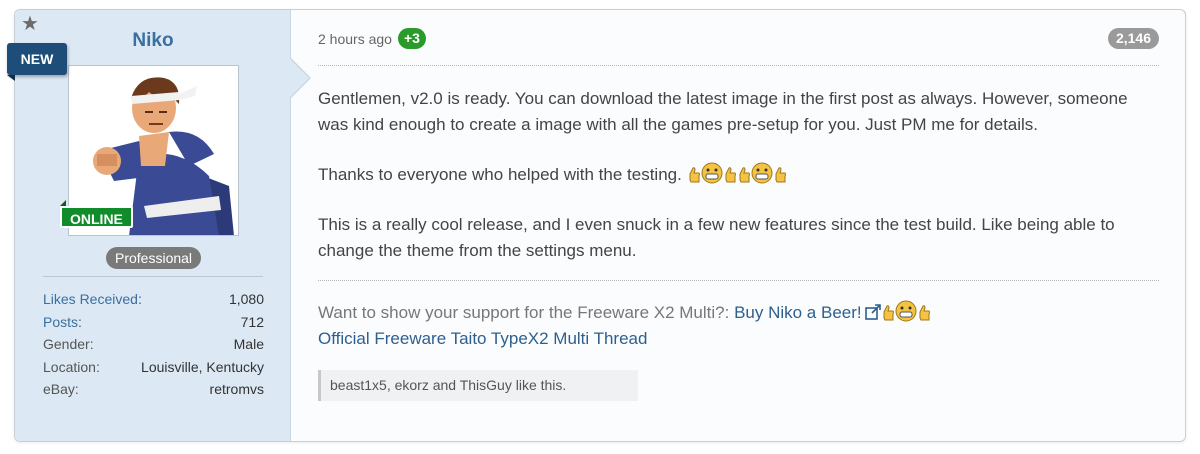 This screenshot has height=454, width=1200. What do you see at coordinates (37, 62) in the screenshot?
I see `new-member-ribbon: NEW` at bounding box center [37, 62].